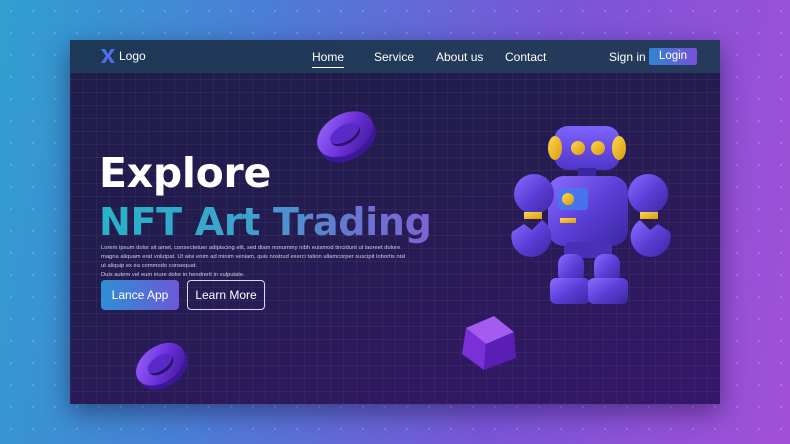  Describe the element at coordinates (673, 56) in the screenshot. I see `login-button: Login` at that location.